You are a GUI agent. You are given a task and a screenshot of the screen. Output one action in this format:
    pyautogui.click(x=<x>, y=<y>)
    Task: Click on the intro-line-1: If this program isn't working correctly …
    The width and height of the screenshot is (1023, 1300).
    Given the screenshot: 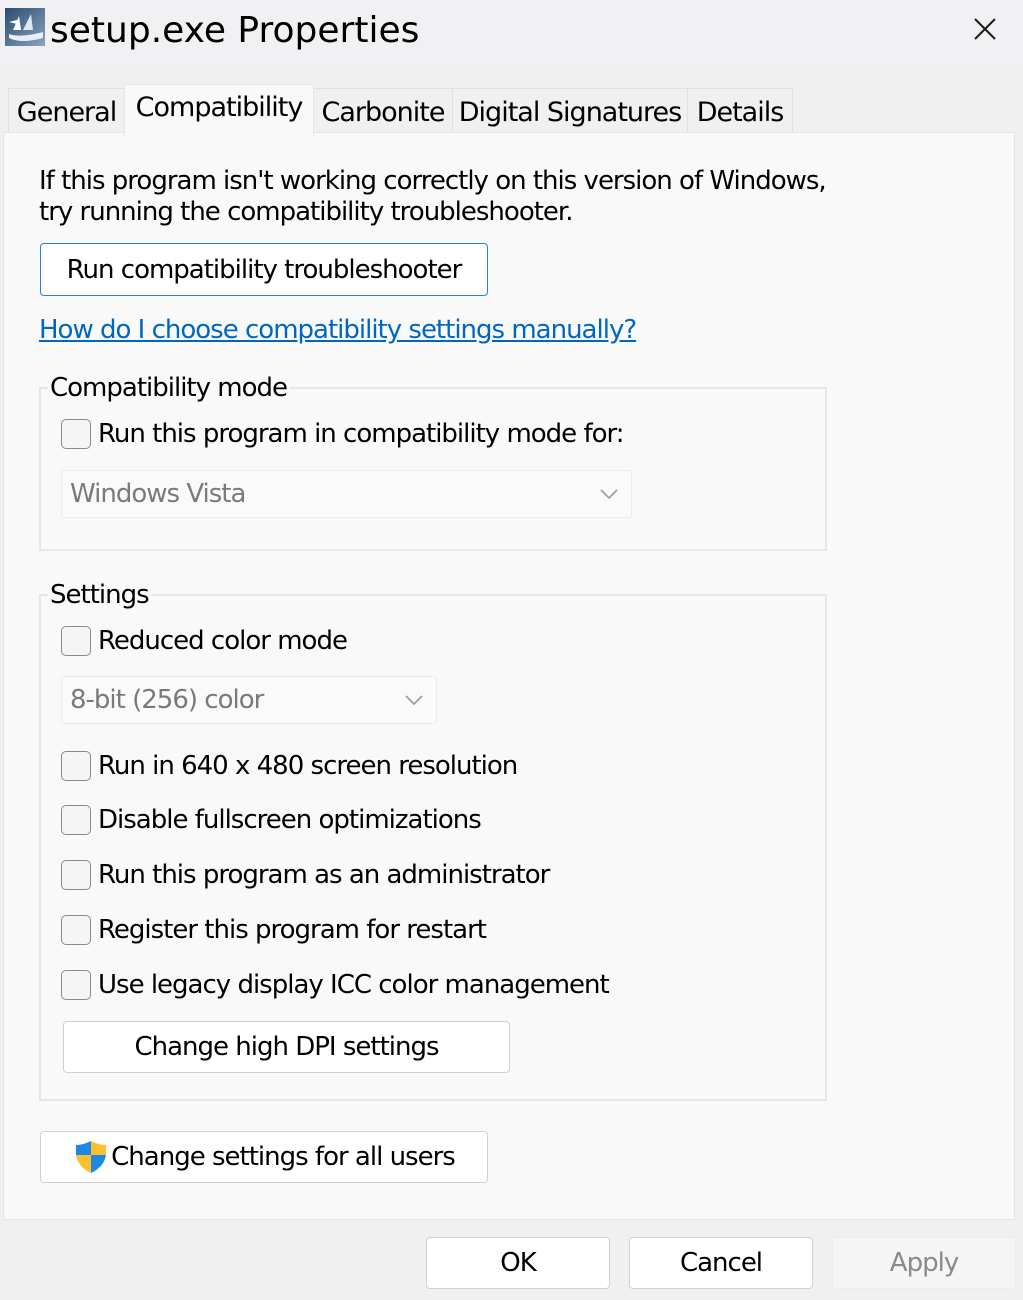 What is the action you would take?
    pyautogui.click(x=433, y=181)
    